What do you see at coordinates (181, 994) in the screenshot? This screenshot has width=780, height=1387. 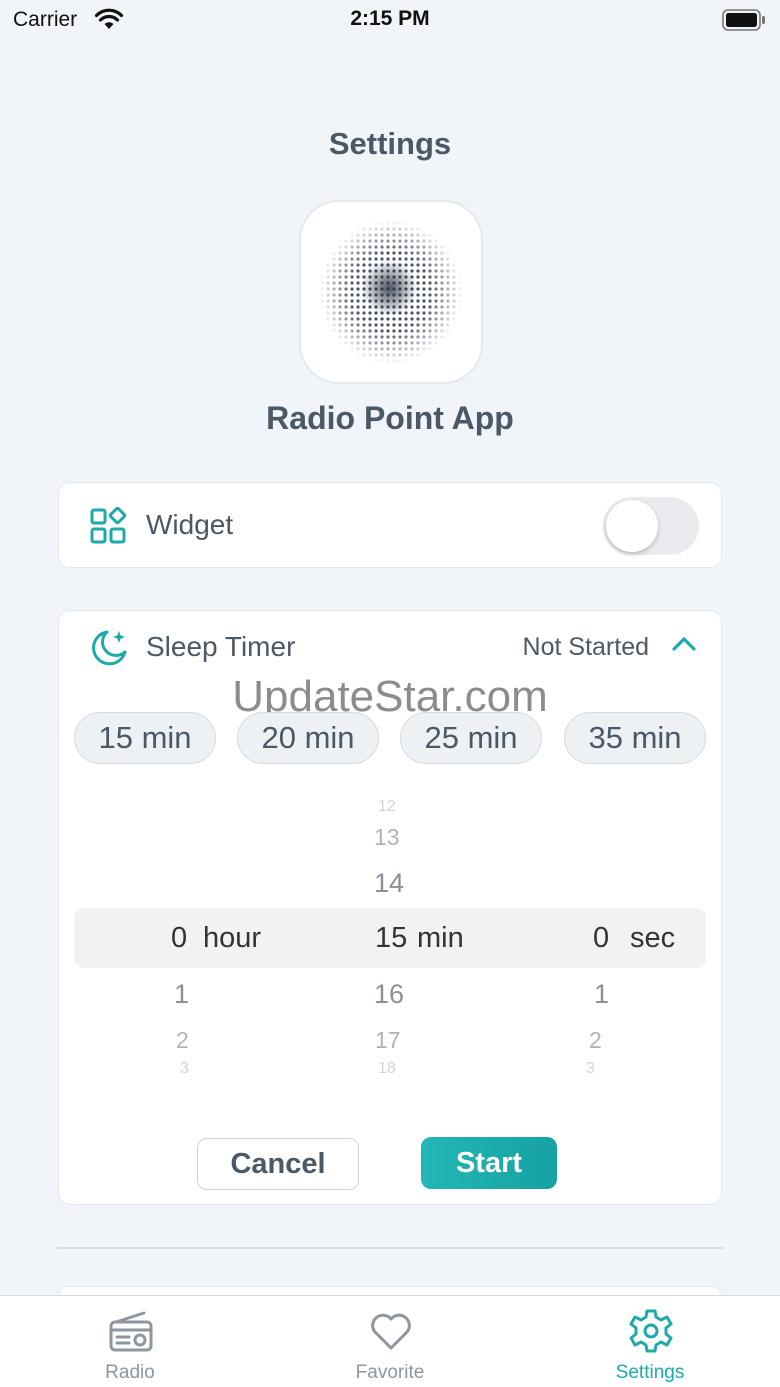 I see `picker-hour-option: 1` at bounding box center [181, 994].